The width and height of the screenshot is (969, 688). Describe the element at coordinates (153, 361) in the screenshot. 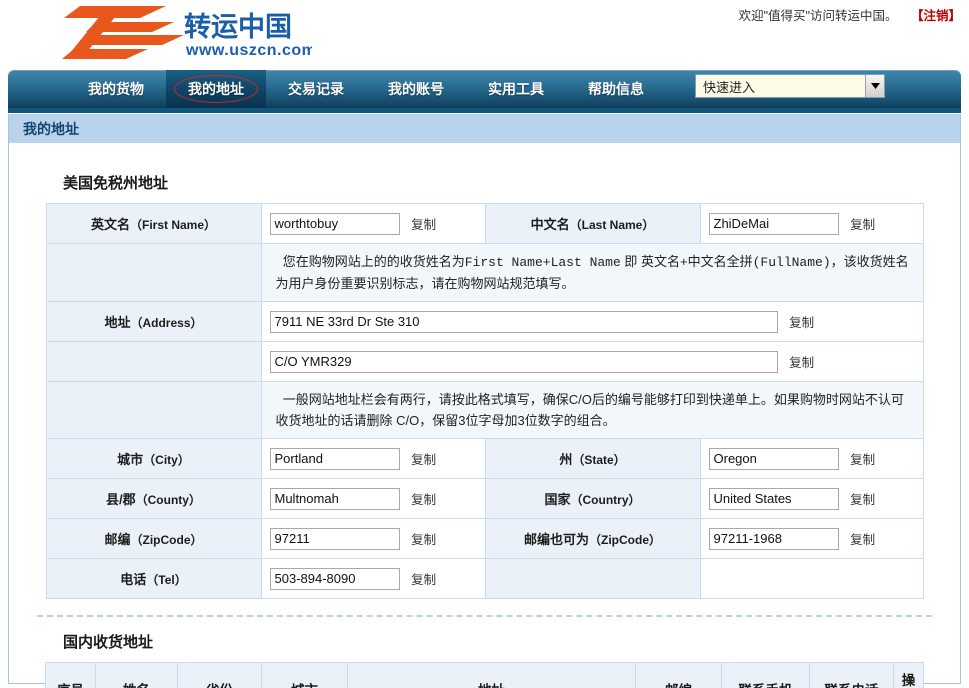

I see `label-address2` at that location.